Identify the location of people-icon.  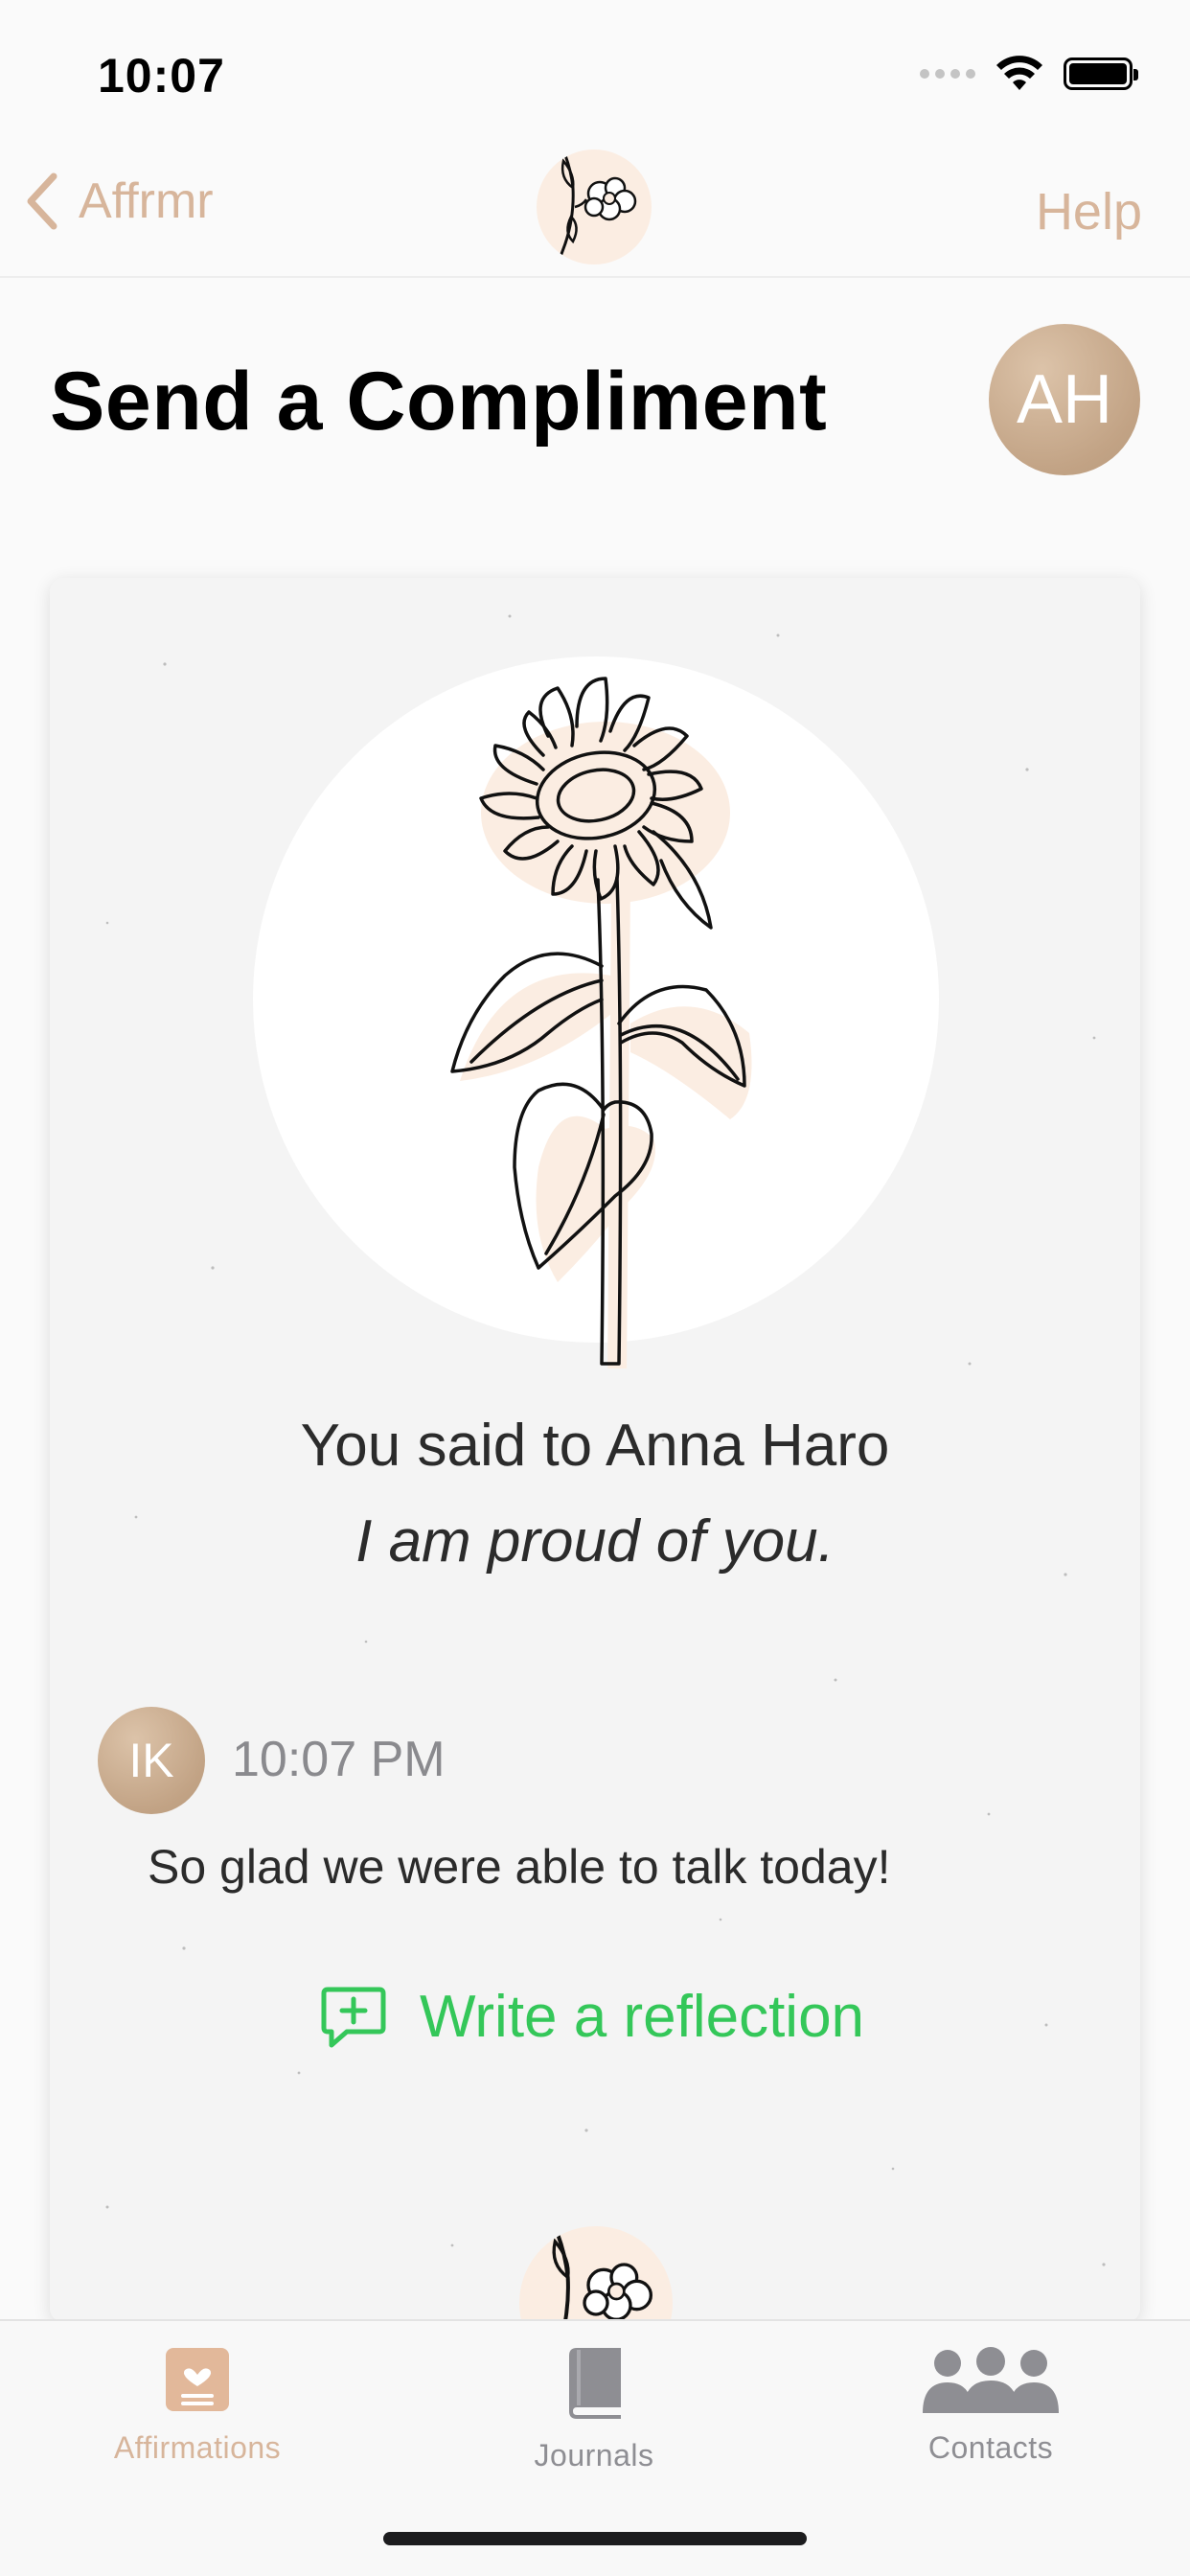
(991, 2380).